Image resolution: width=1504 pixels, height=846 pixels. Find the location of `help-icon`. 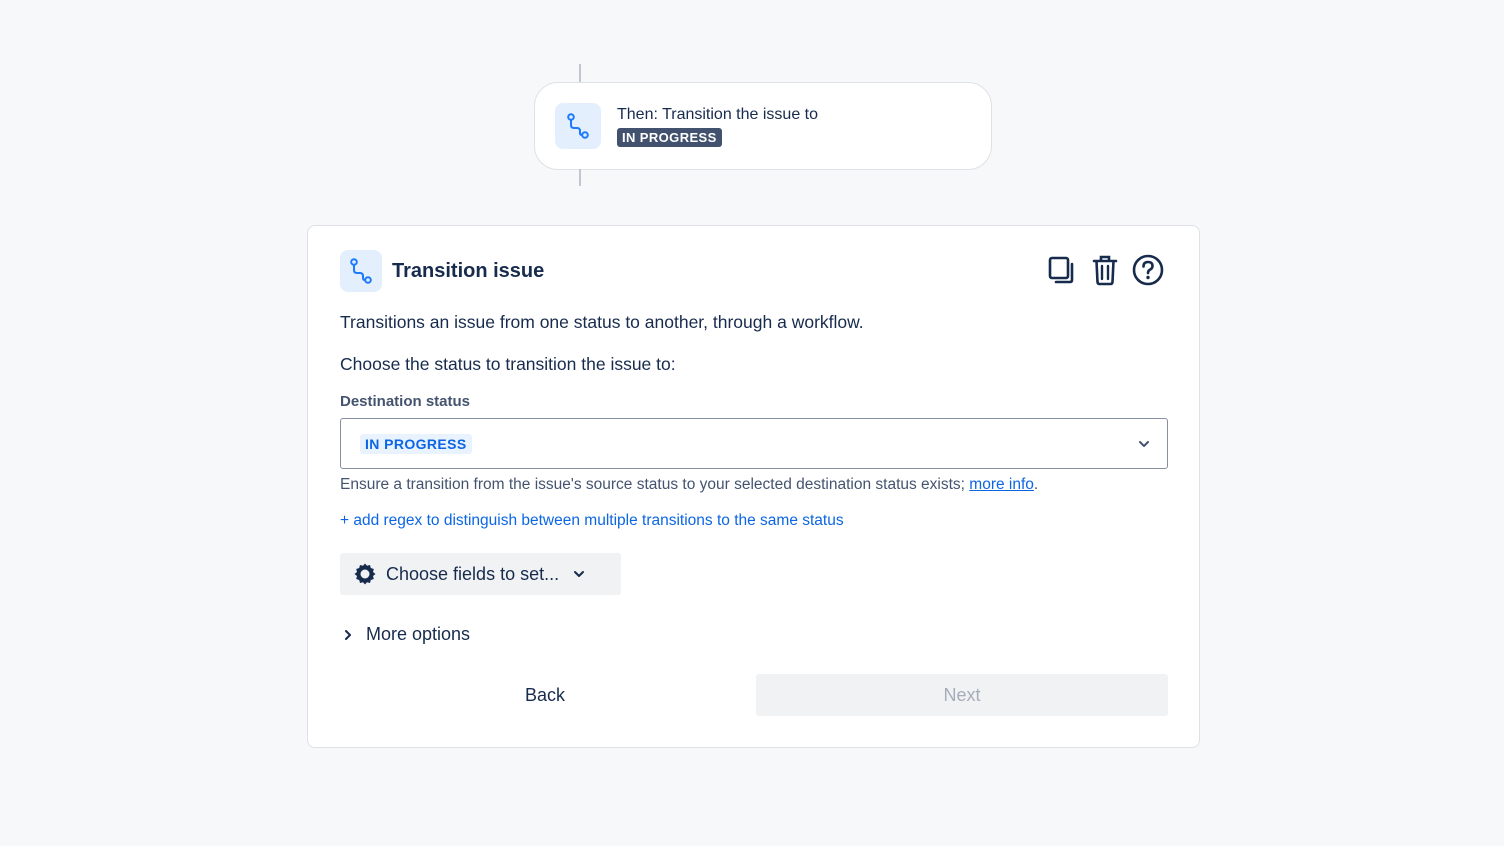

help-icon is located at coordinates (1148, 270).